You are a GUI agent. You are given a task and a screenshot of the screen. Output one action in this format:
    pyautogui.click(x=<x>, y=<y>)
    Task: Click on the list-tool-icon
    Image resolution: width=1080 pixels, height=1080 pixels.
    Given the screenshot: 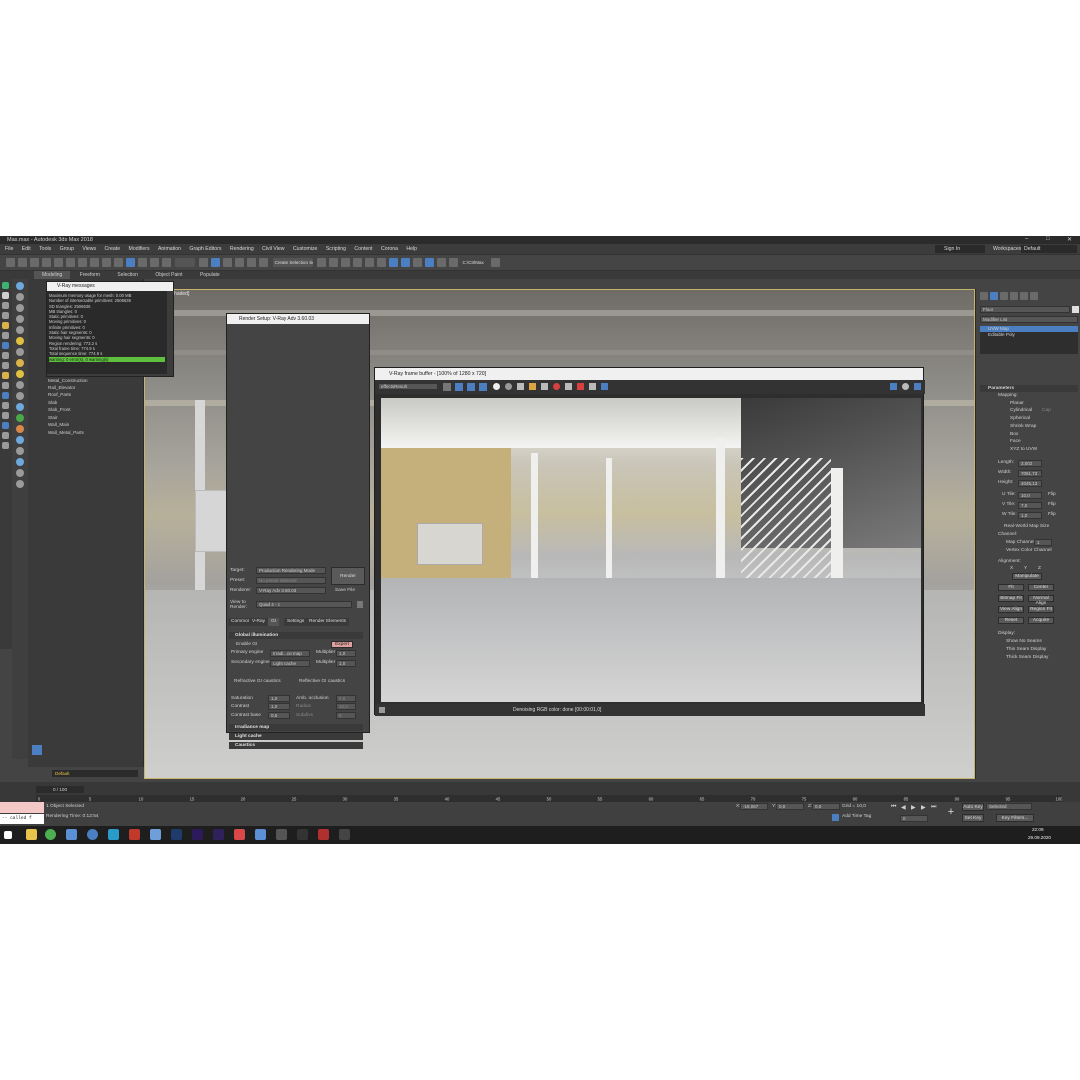 What is the action you would take?
    pyautogui.click(x=5, y=315)
    